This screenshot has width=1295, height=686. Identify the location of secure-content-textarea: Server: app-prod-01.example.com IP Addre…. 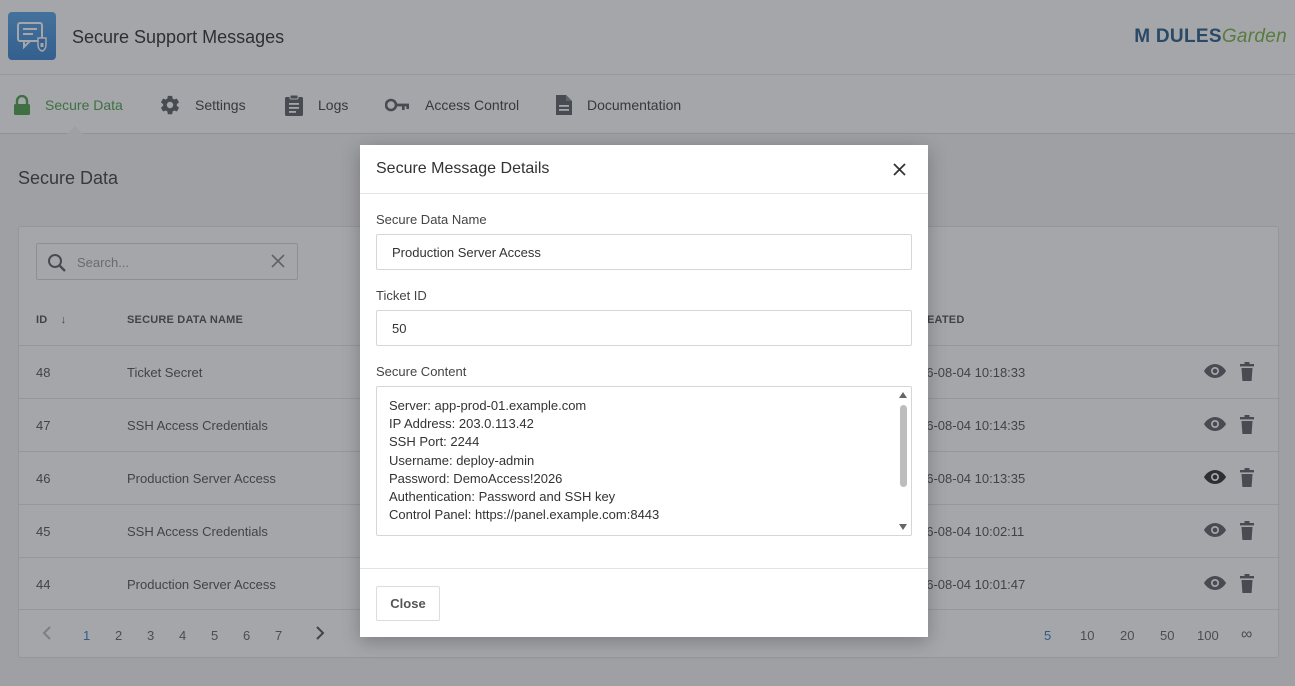
(644, 461).